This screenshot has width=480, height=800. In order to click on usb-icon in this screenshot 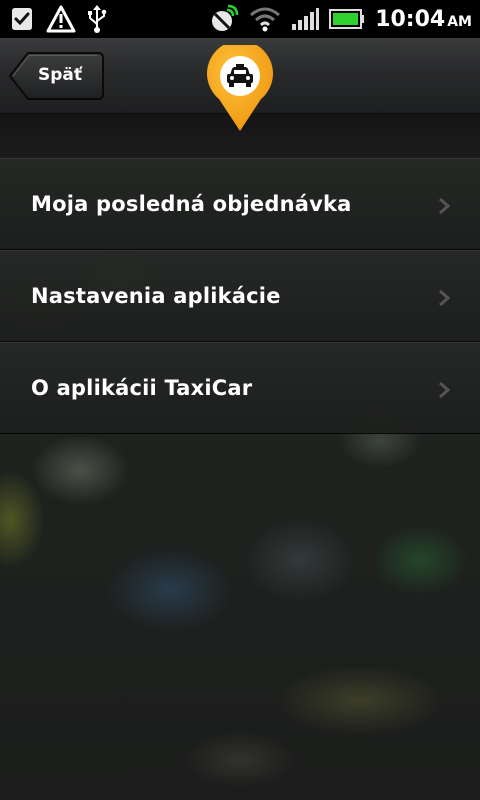, I will do `click(97, 19)`.